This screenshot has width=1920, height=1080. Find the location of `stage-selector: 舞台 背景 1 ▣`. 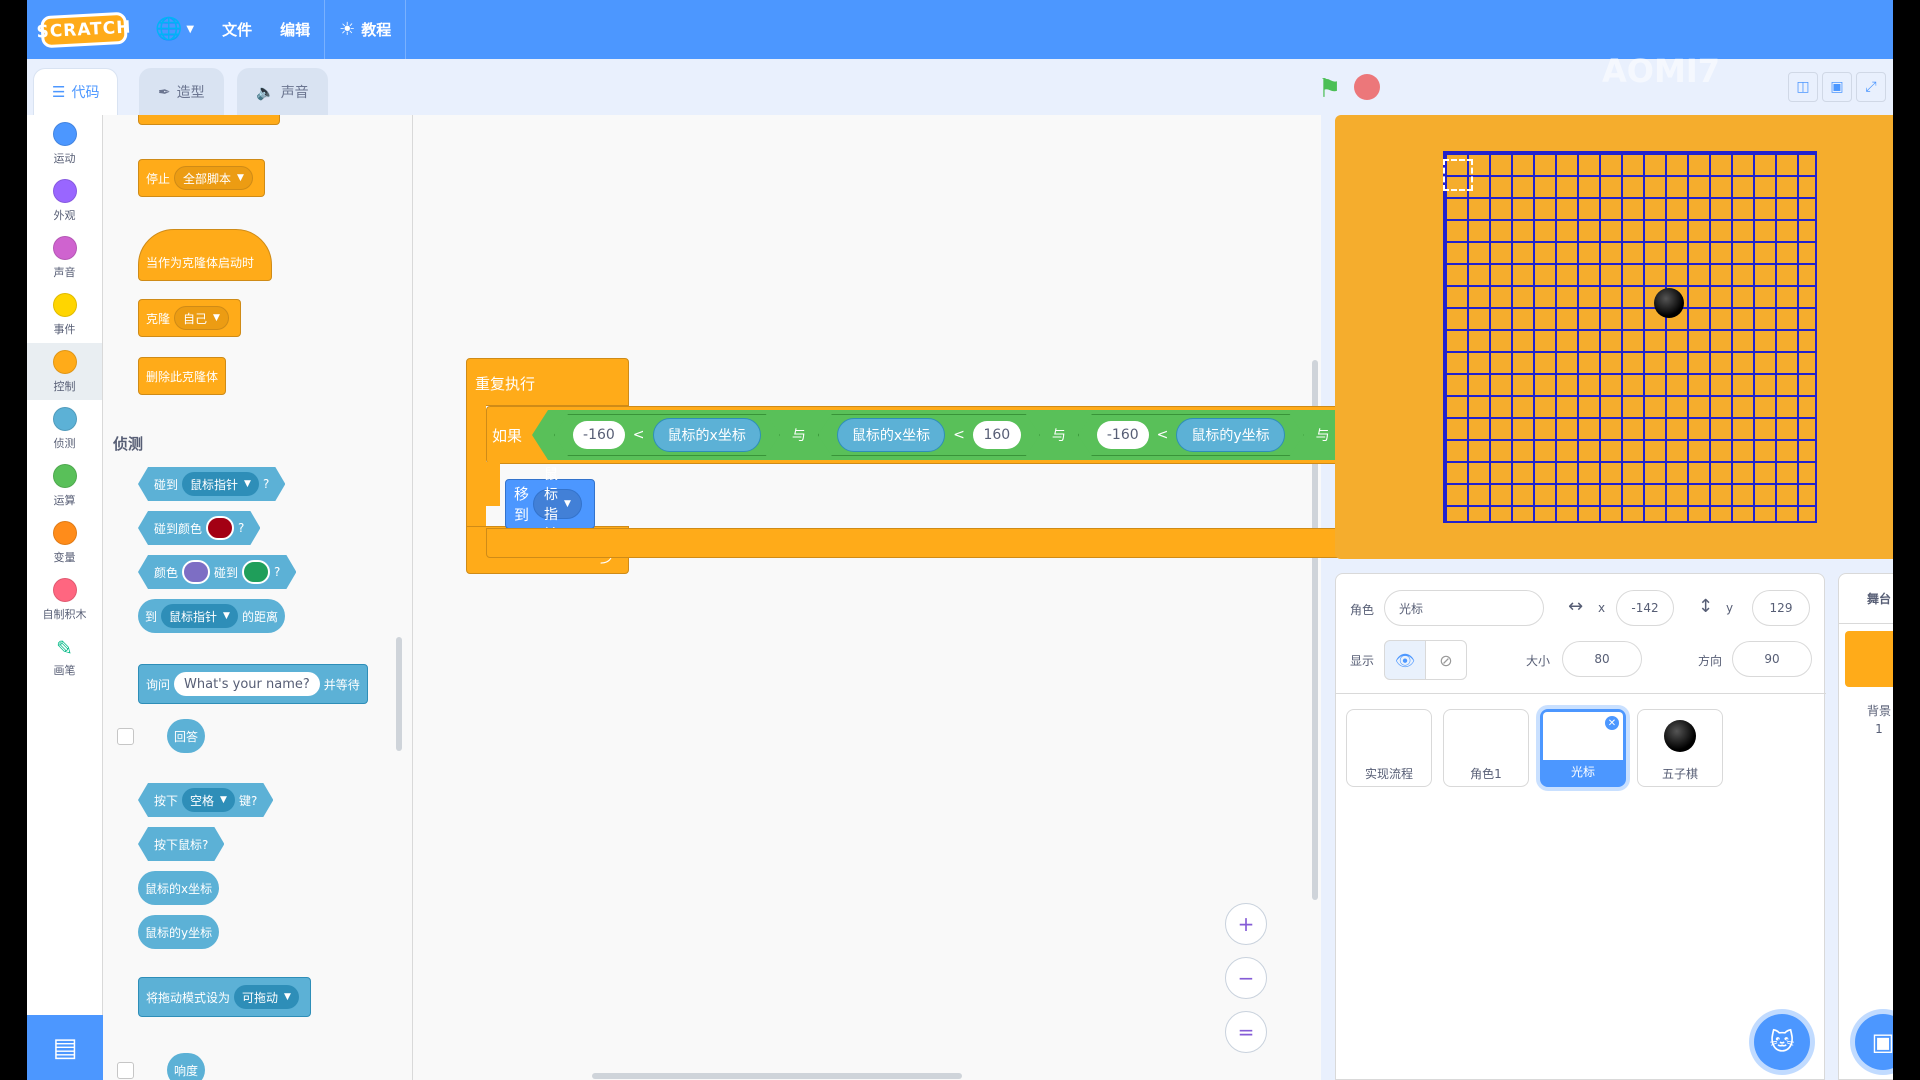

stage-selector: 舞台 背景 1 ▣ is located at coordinates (1865, 826).